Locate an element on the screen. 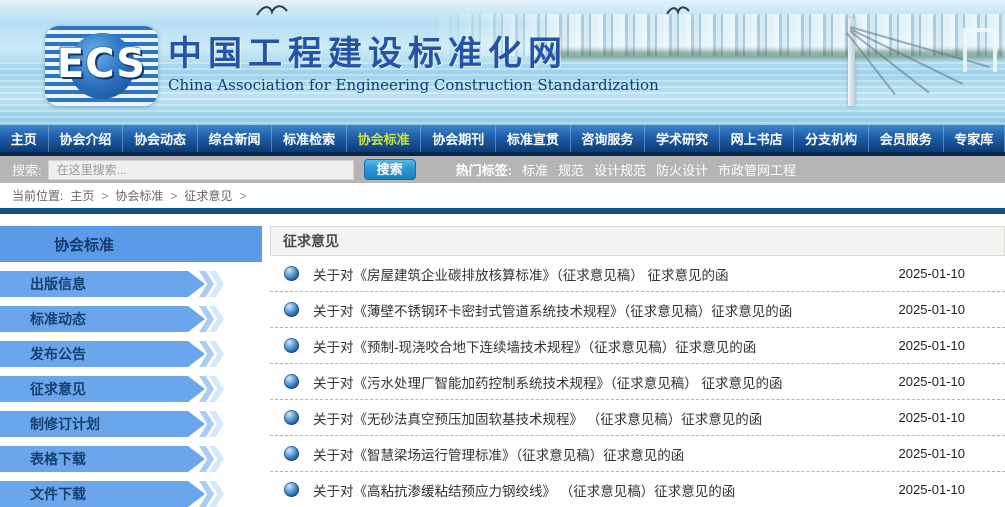 This screenshot has height=507, width=1005. breadcrumb-prefix: 当前位置: is located at coordinates (38, 196).